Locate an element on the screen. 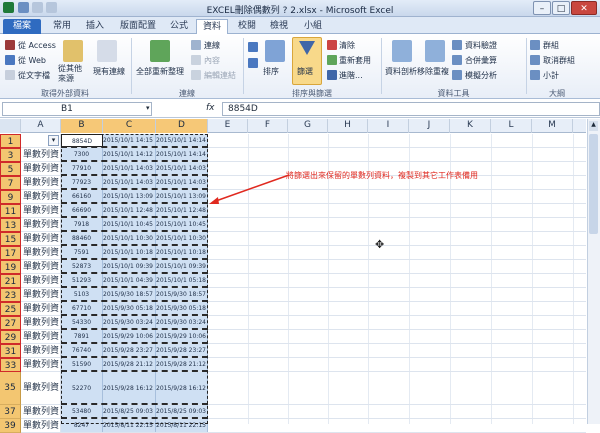 The image size is (600, 433). other-sources-button: 從其他 來源 is located at coordinates (70, 74).